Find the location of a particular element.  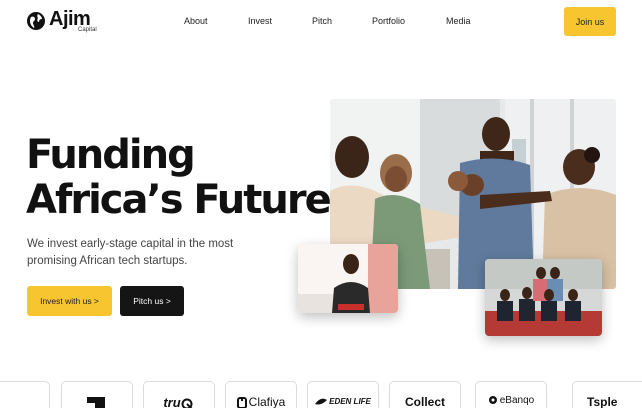

pitch-us-button: Pitch us > is located at coordinates (152, 301).